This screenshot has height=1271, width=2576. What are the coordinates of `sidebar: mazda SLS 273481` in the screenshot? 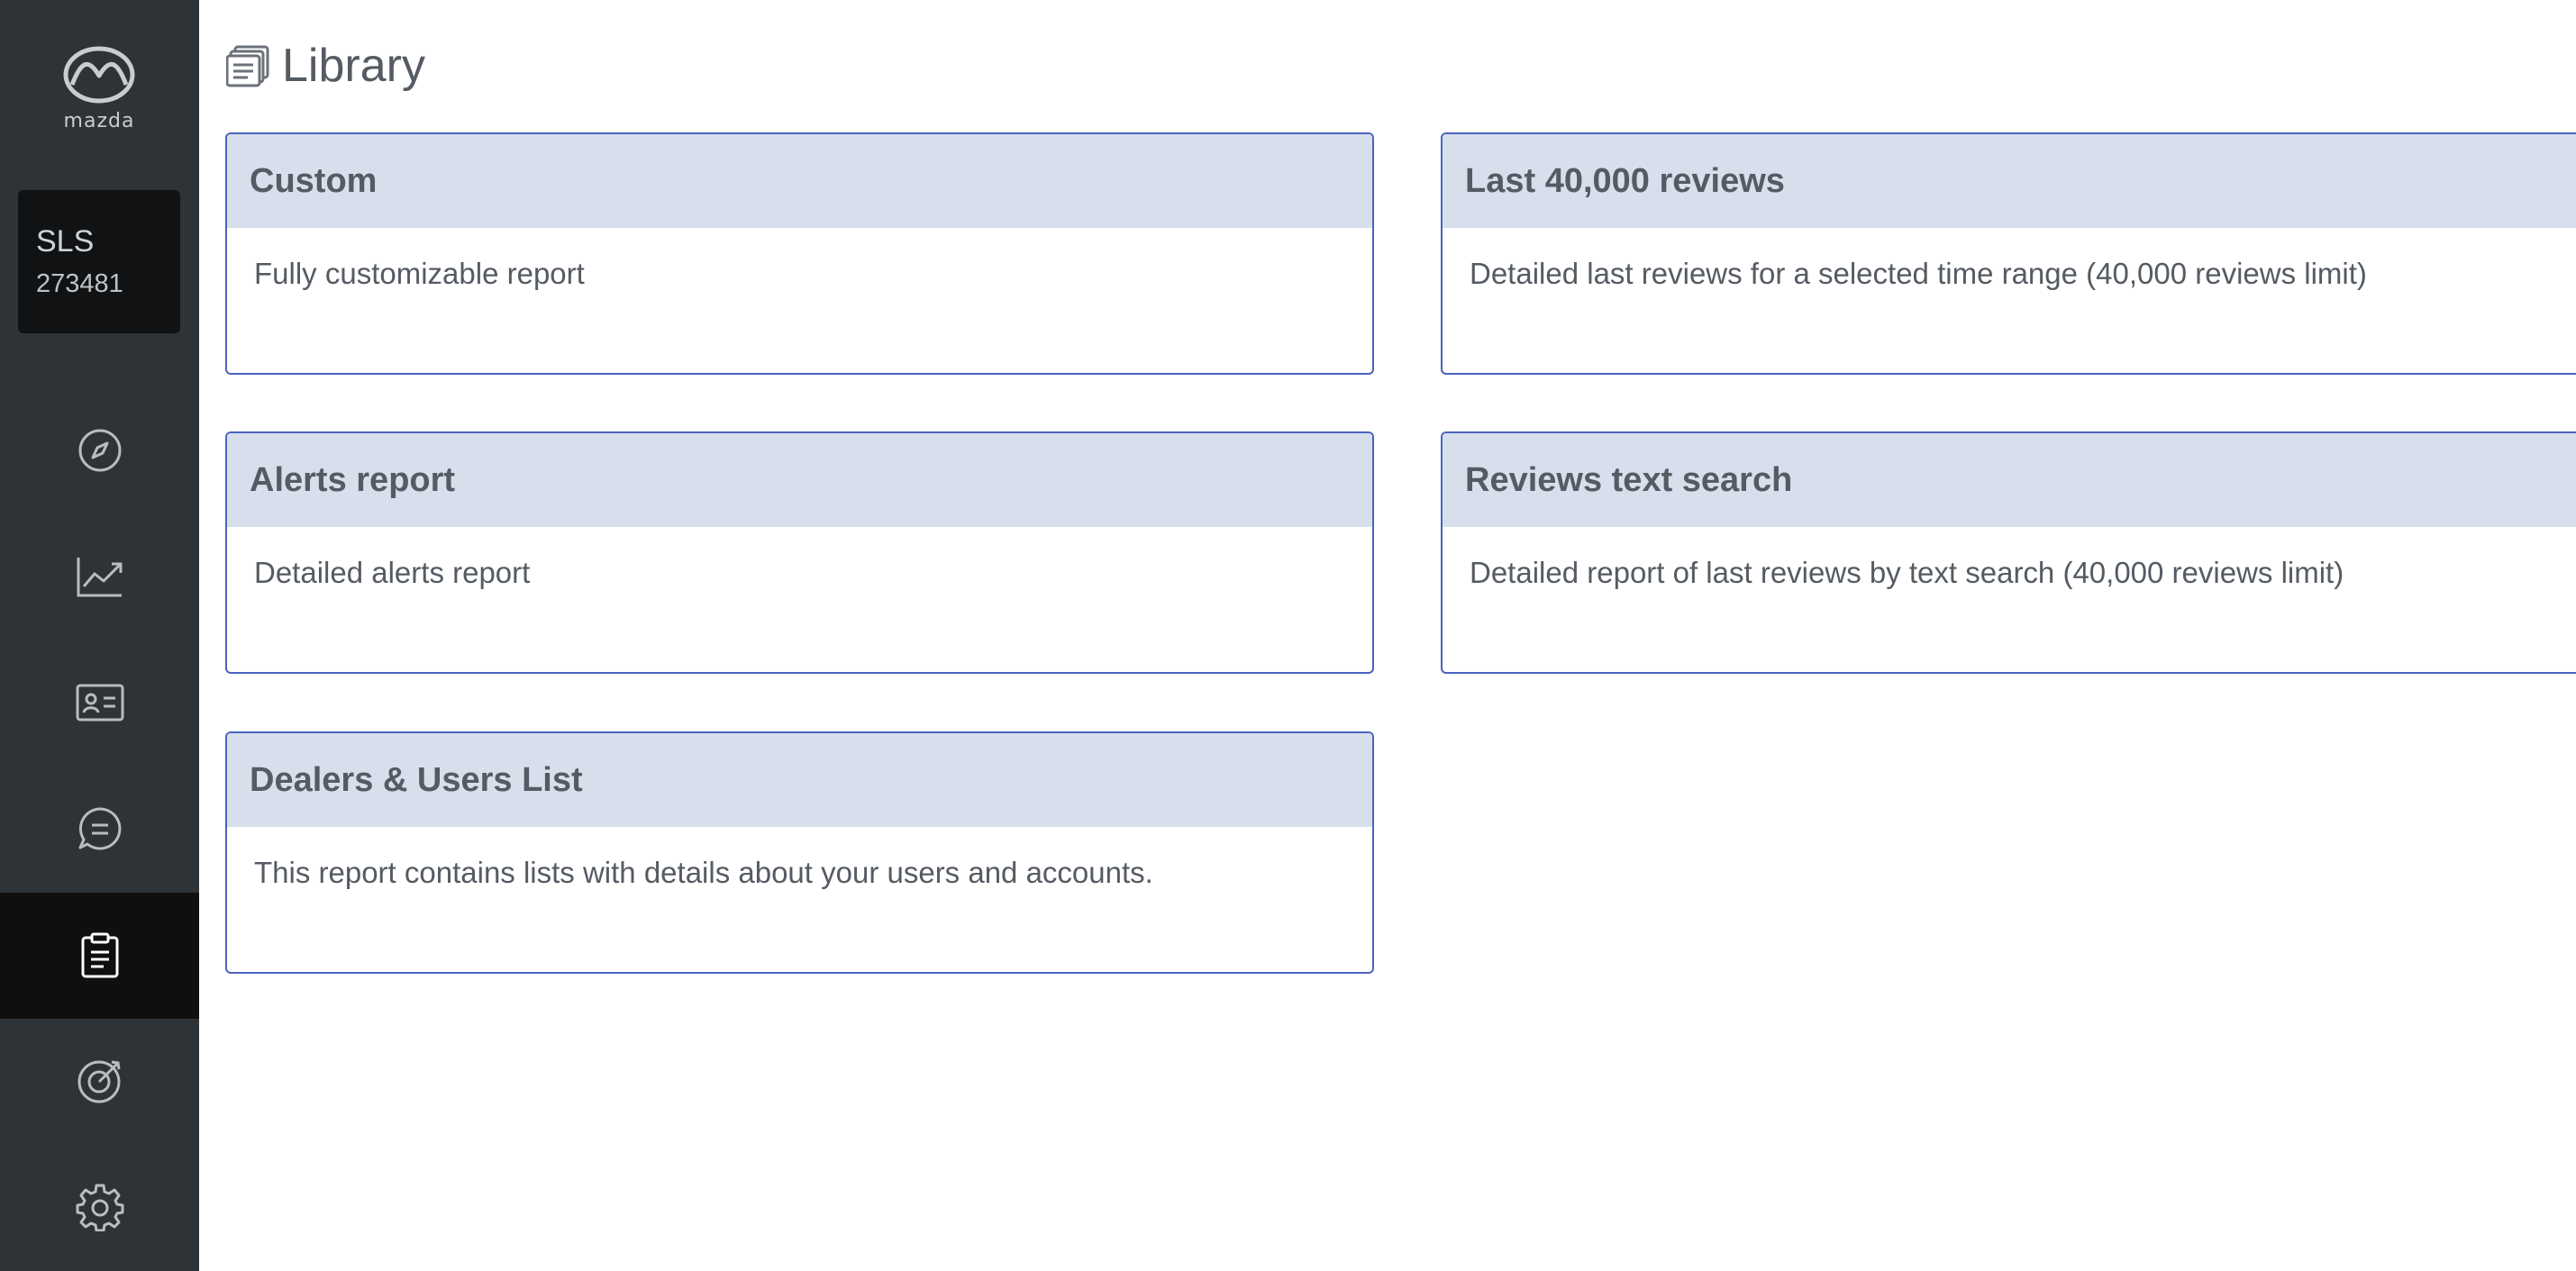 It's located at (99, 635).